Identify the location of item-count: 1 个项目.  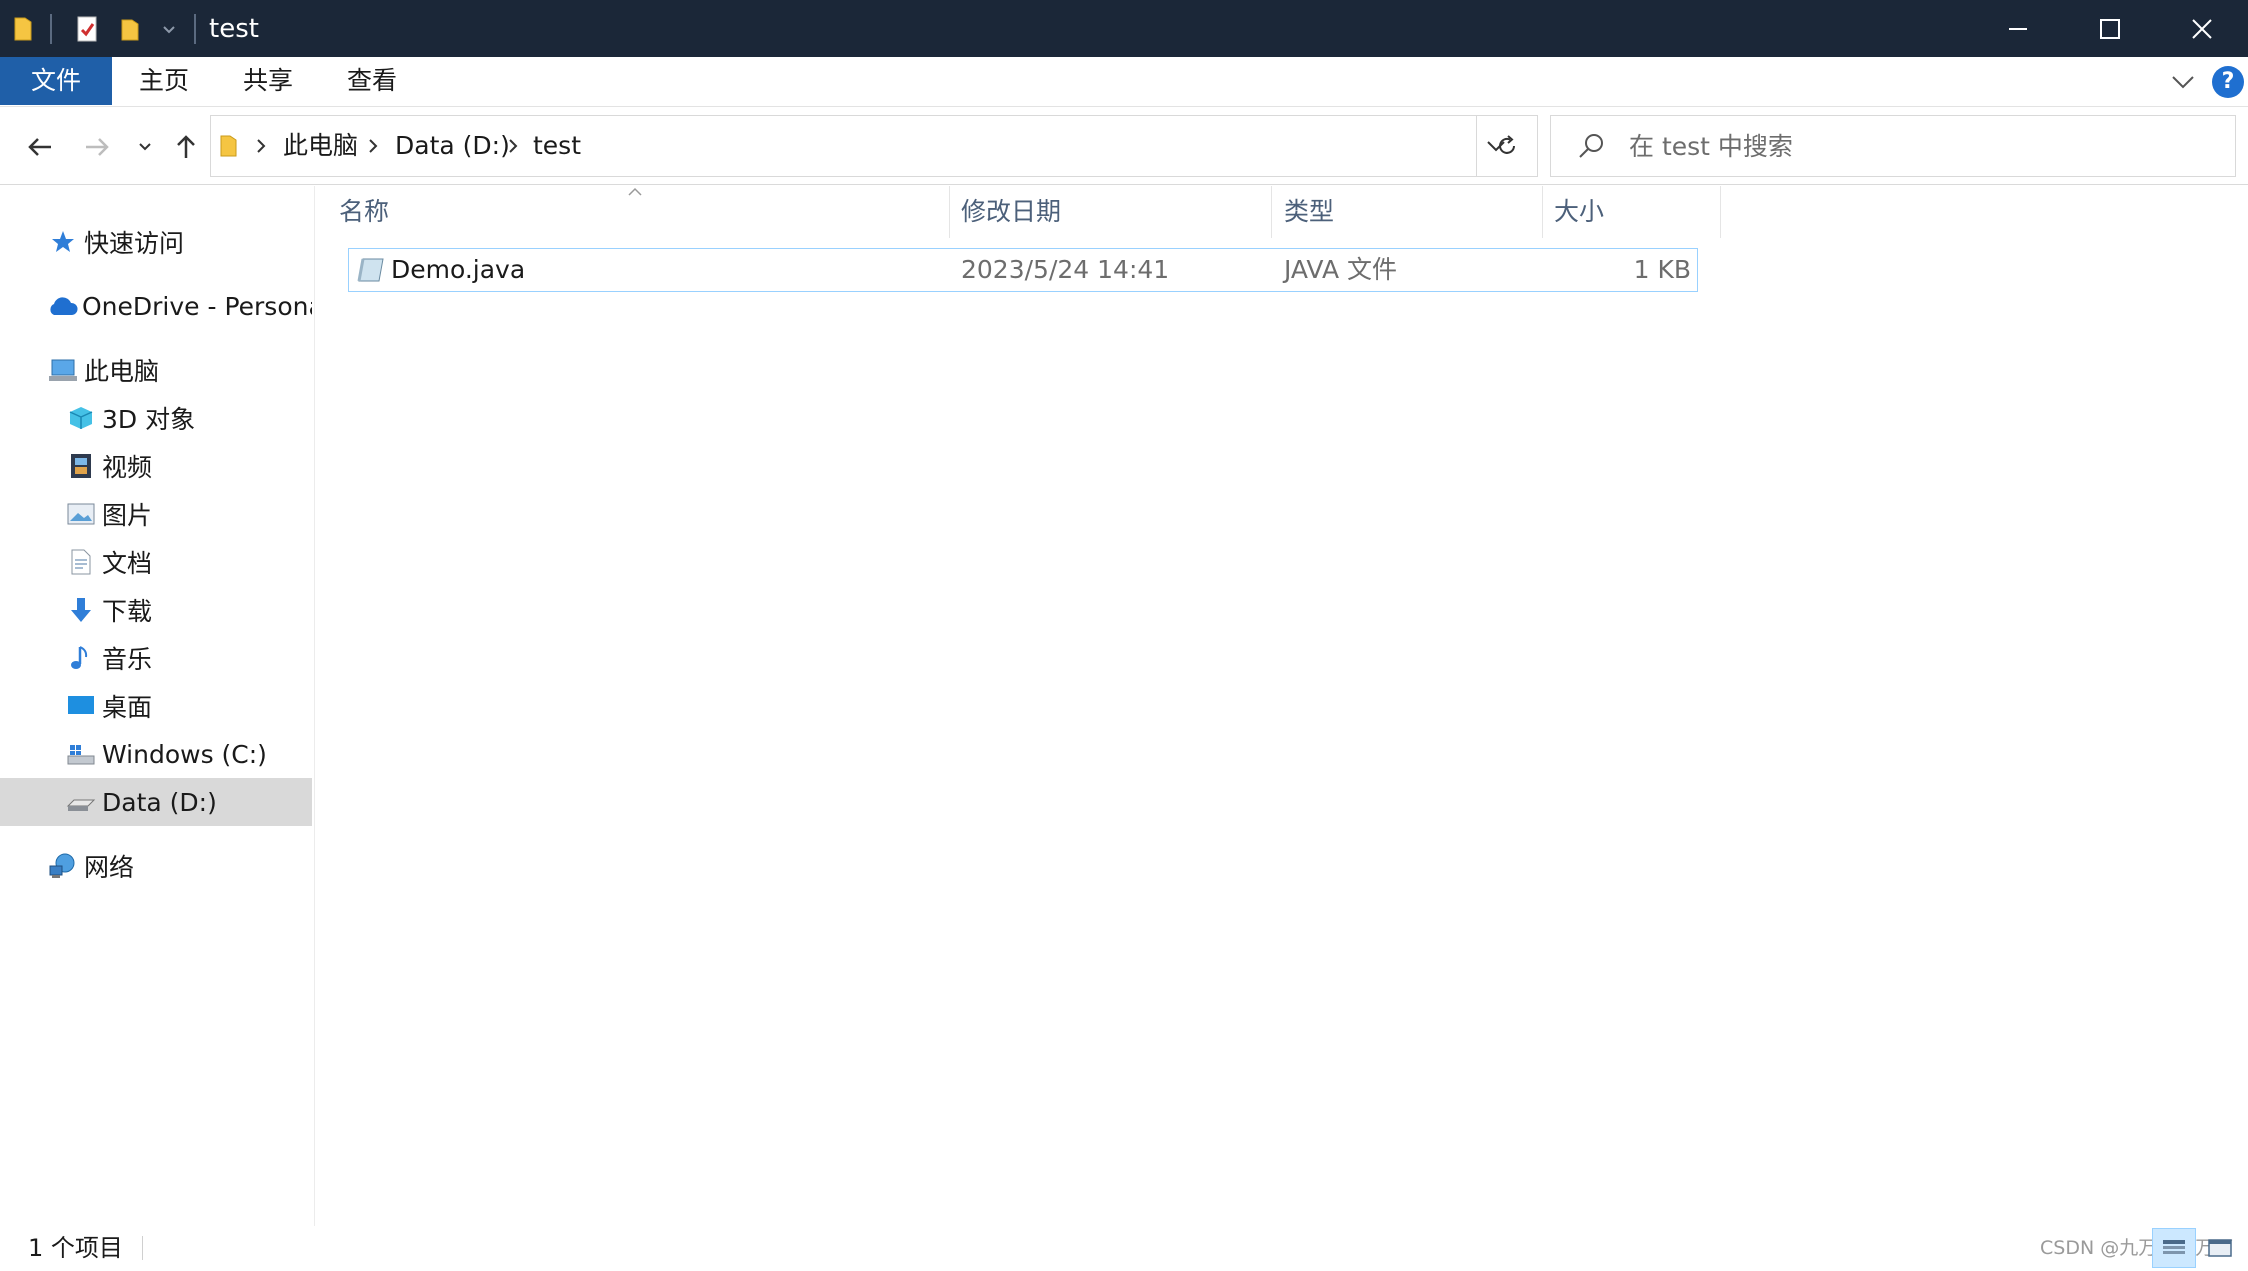
(75, 1248).